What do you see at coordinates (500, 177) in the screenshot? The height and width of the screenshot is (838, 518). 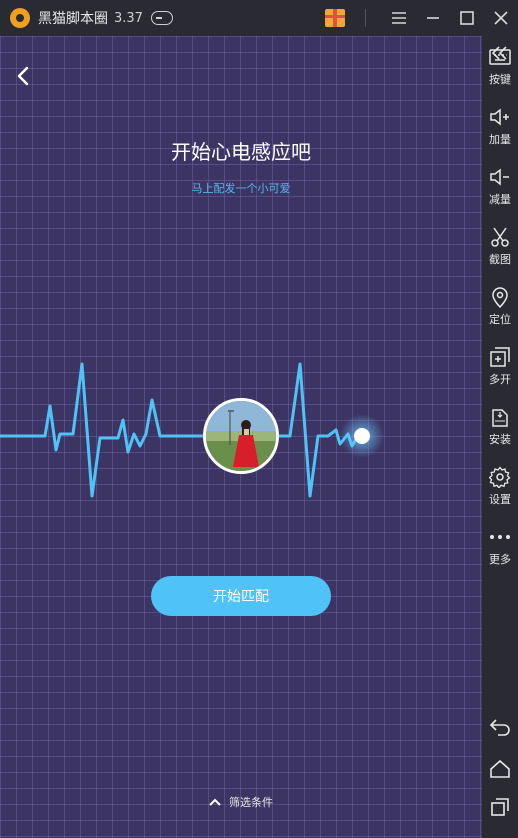 I see `volume-down-icon` at bounding box center [500, 177].